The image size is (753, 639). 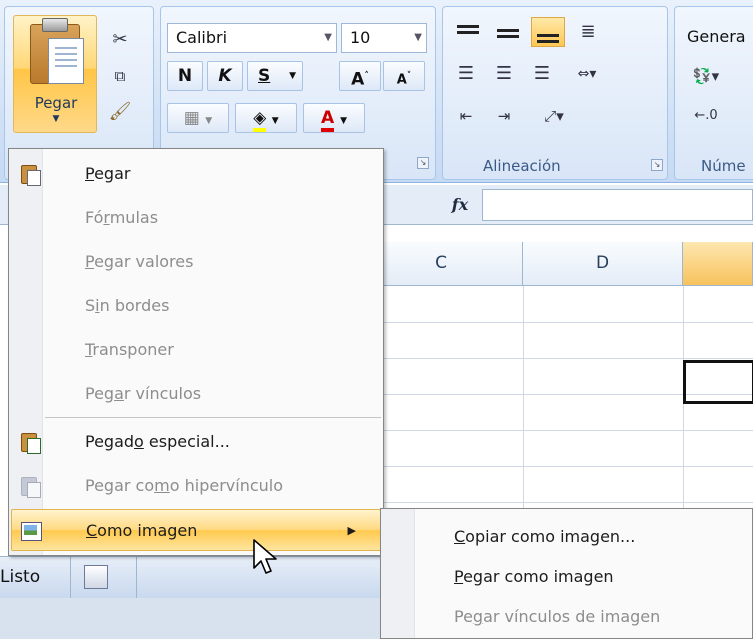 I want to click on grow-font-button: A˄, so click(x=360, y=76).